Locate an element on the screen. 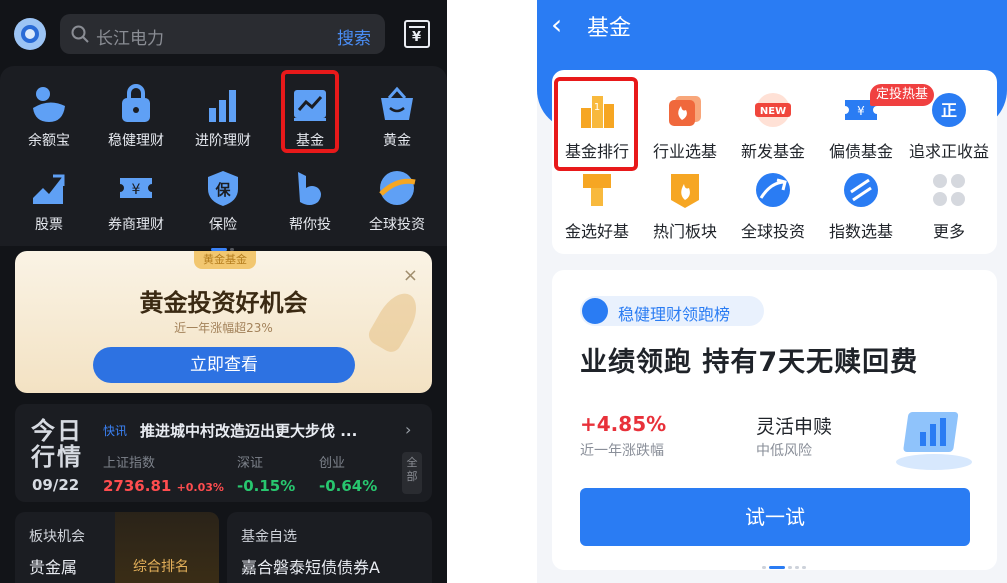  chart-illustration-icon is located at coordinates (934, 441).